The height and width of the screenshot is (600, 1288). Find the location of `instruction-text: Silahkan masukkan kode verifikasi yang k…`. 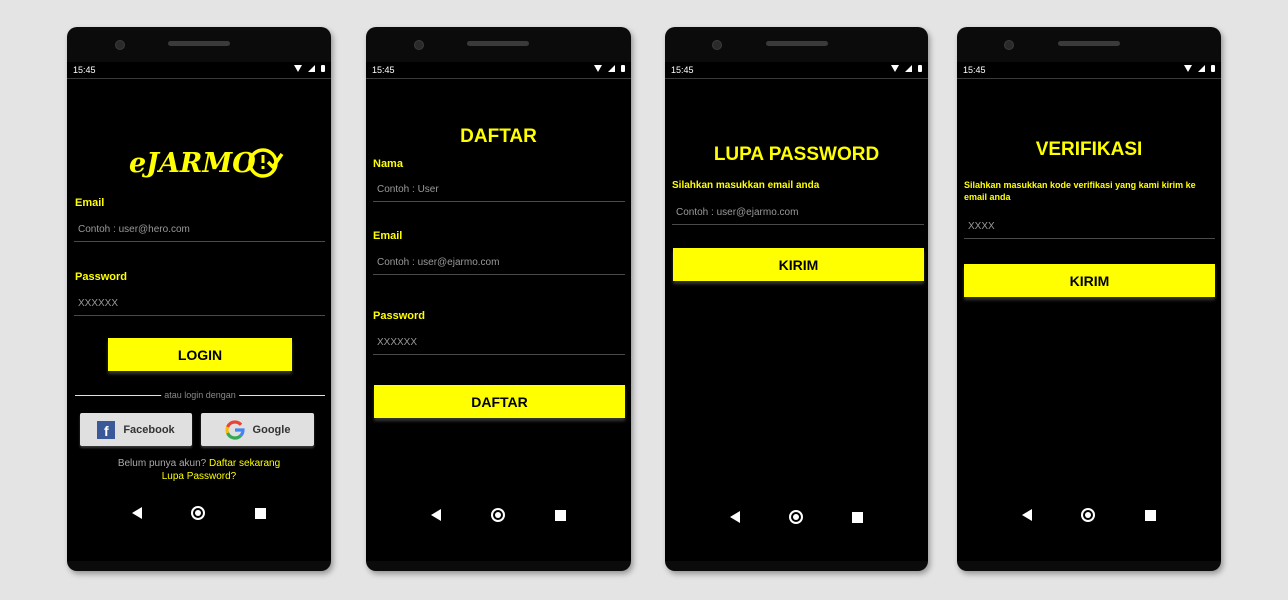

instruction-text: Silahkan masukkan kode verifikasi yang k… is located at coordinates (1080, 191).